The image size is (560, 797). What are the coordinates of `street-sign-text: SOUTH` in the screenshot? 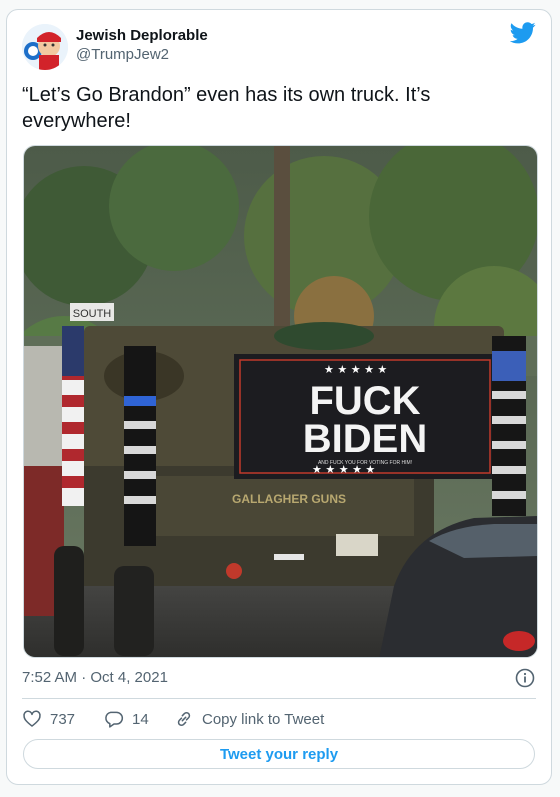 It's located at (92, 314).